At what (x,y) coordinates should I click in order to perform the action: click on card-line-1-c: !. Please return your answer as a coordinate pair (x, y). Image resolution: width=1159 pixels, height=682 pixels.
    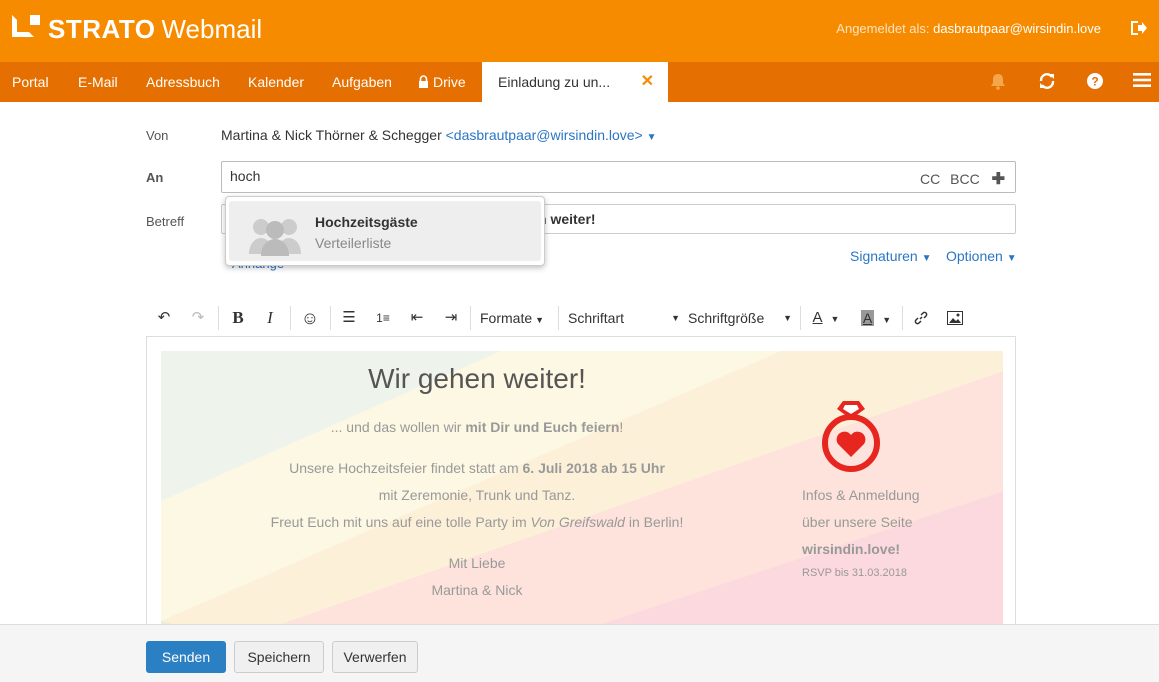
    Looking at the image, I should click on (621, 427).